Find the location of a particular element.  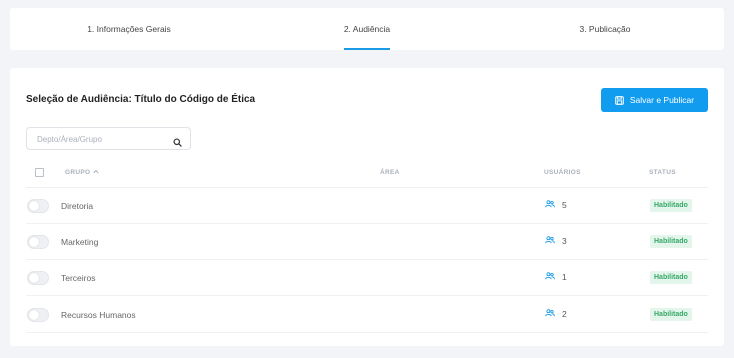

select-all-checkbox is located at coordinates (39, 172).